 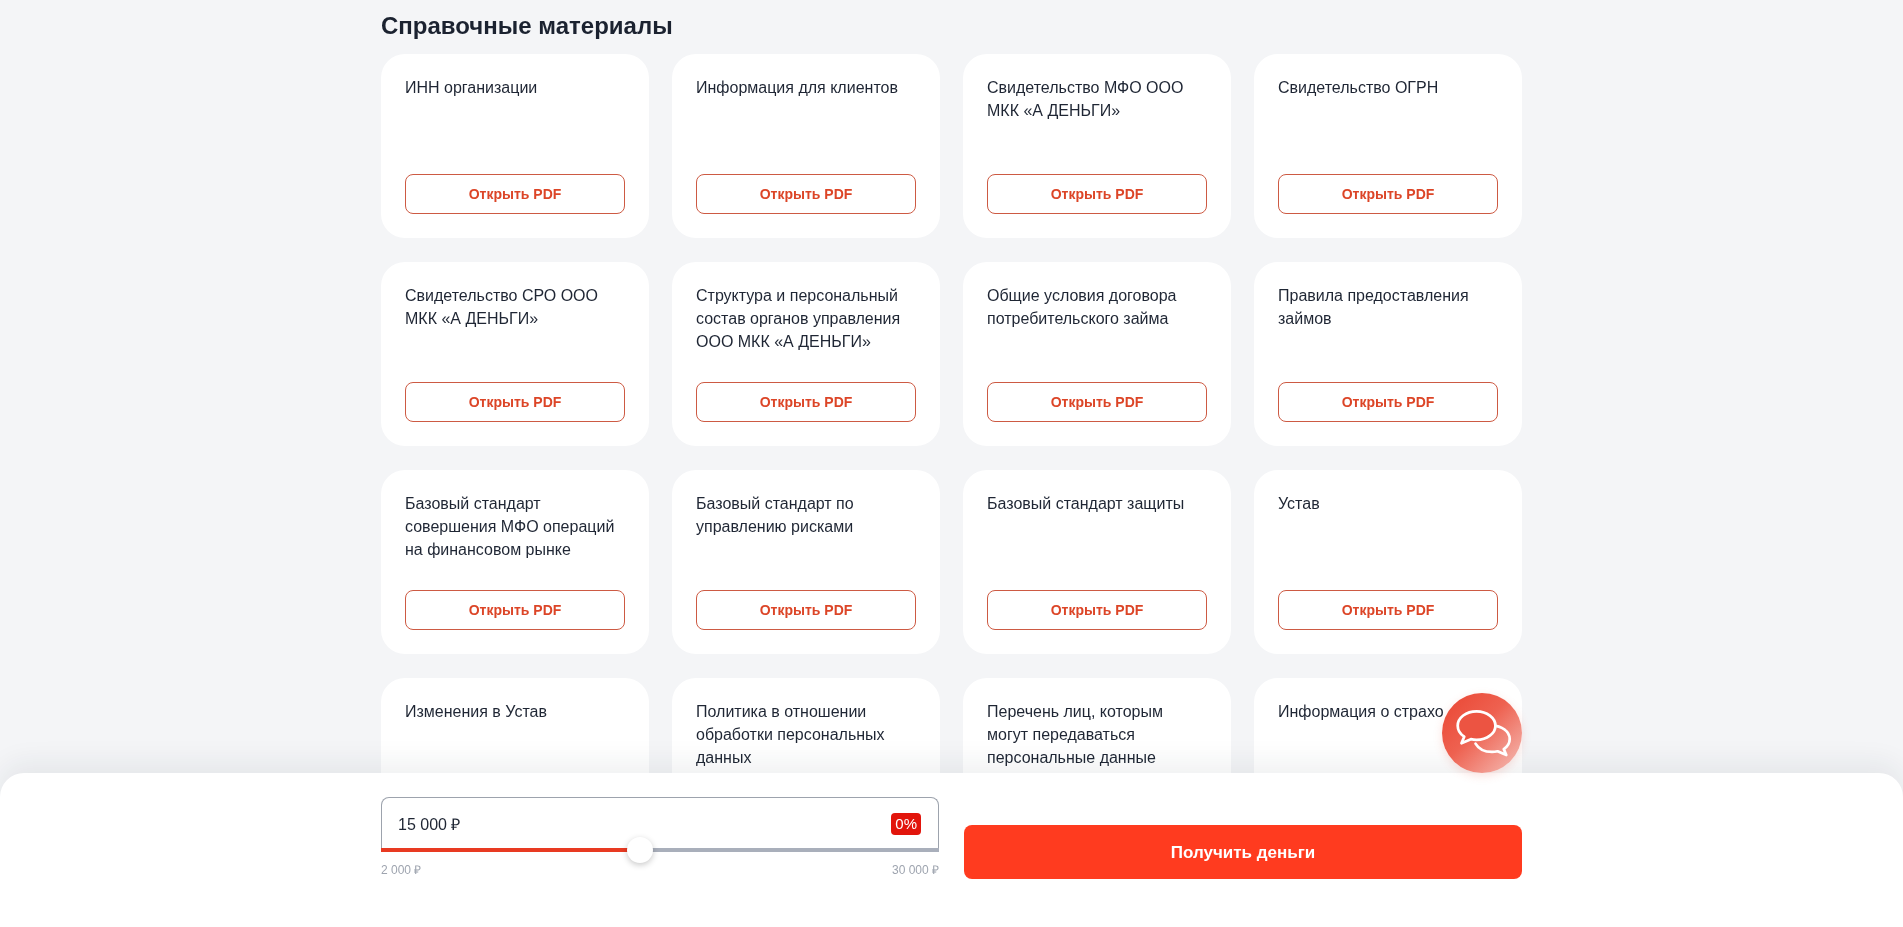 I want to click on min-amount-label: 2 000 ₽, so click(x=401, y=870).